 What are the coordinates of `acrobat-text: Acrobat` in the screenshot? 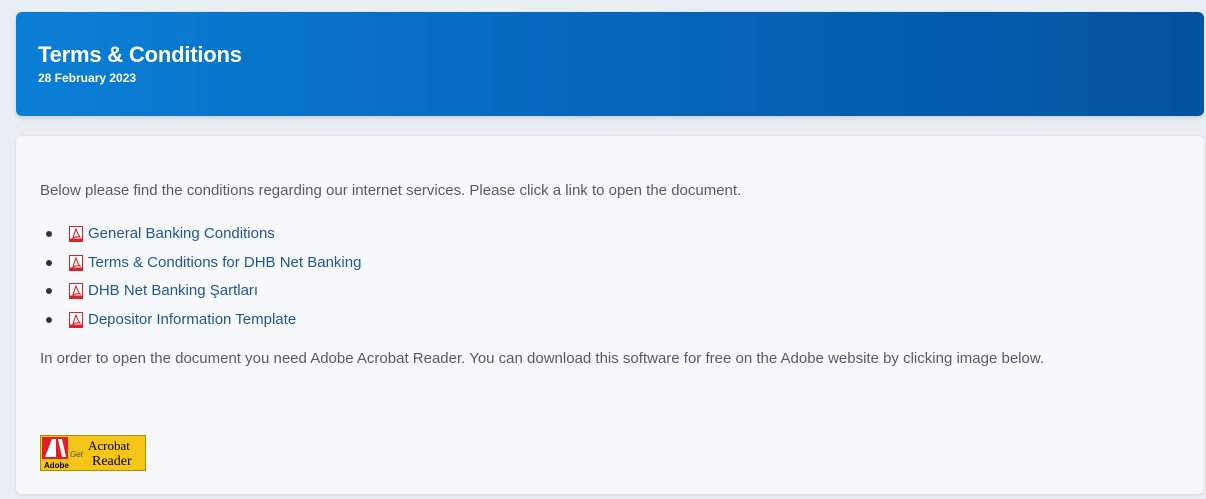 It's located at (109, 445).